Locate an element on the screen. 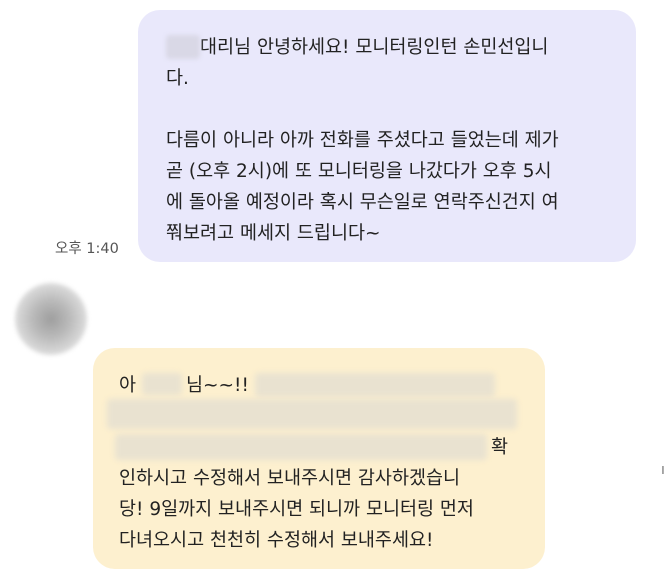 The image size is (667, 579). message-line: 대리님 안녕하세요! 모니터링인턴 손민선입니 is located at coordinates (389, 47).